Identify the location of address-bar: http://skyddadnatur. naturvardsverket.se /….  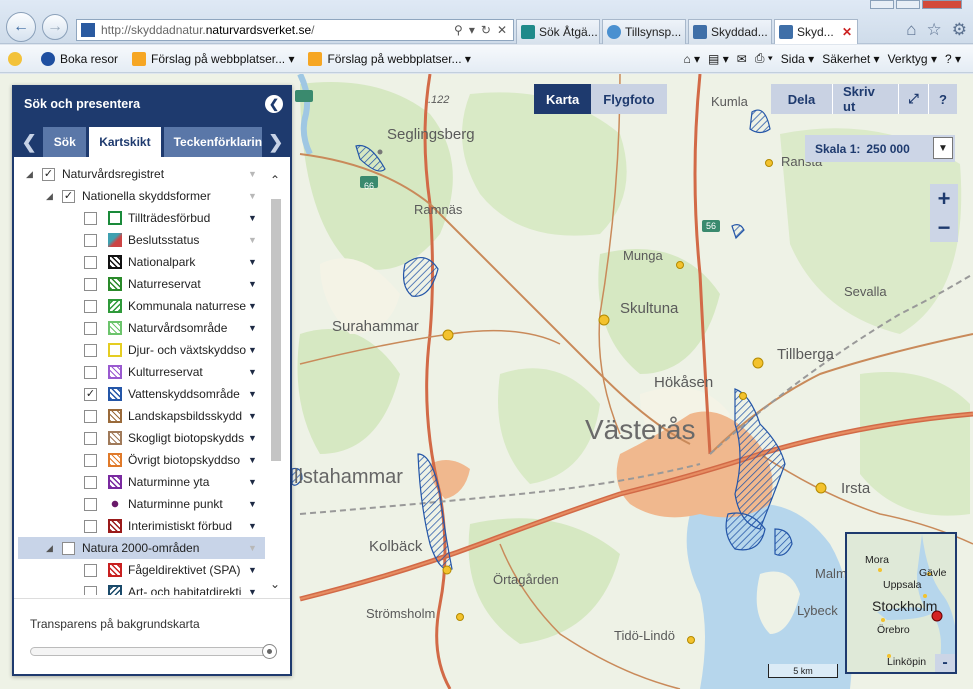
(295, 30).